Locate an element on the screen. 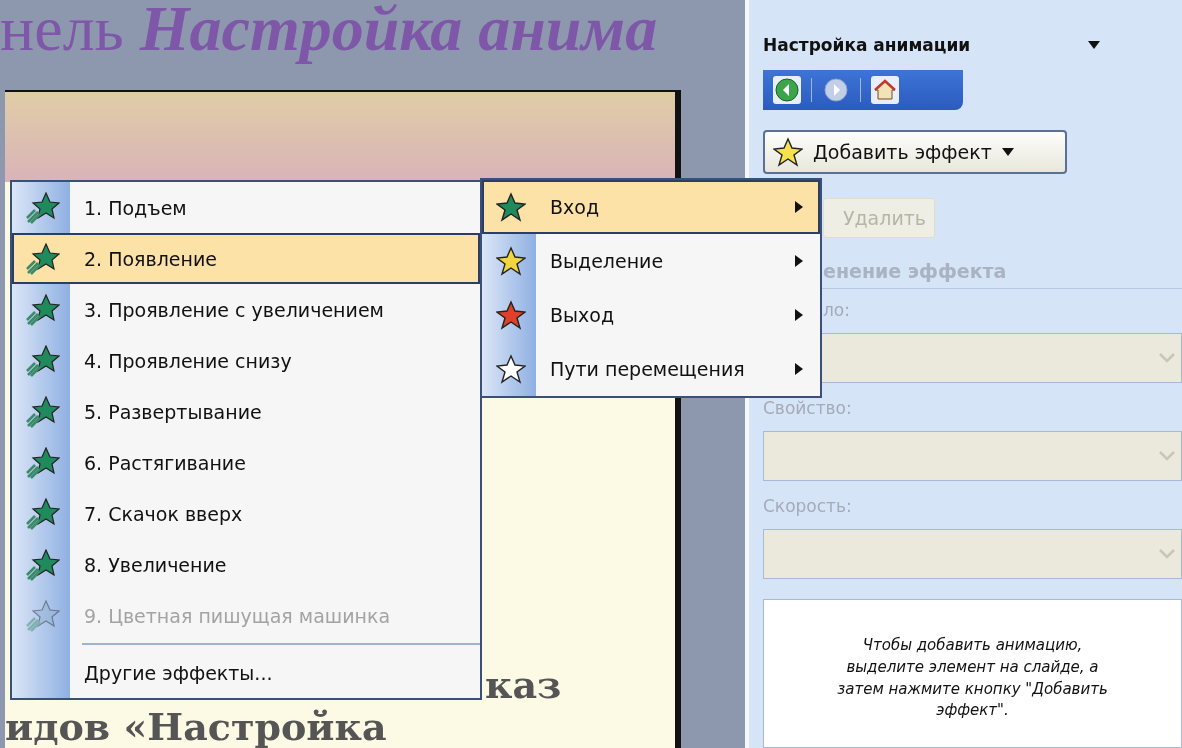 This screenshot has height=748, width=1182. star-icon is located at coordinates (788, 152).